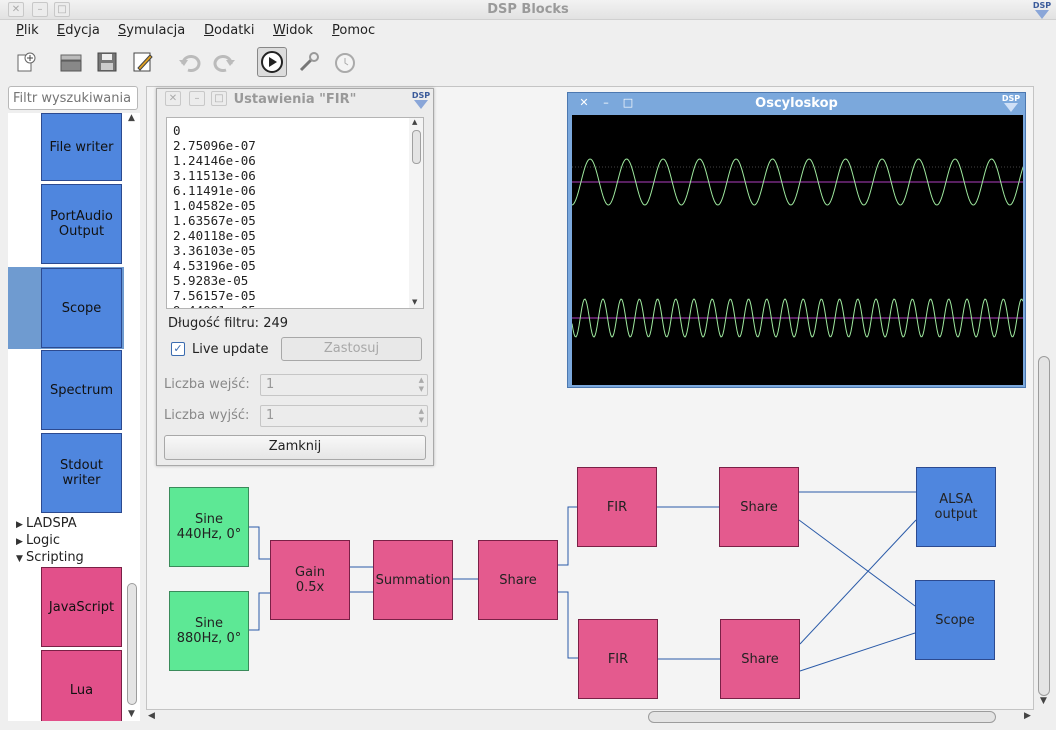 Image resolution: width=1056 pixels, height=730 pixels. I want to click on window-title: DSP Blocks, so click(528, 9).